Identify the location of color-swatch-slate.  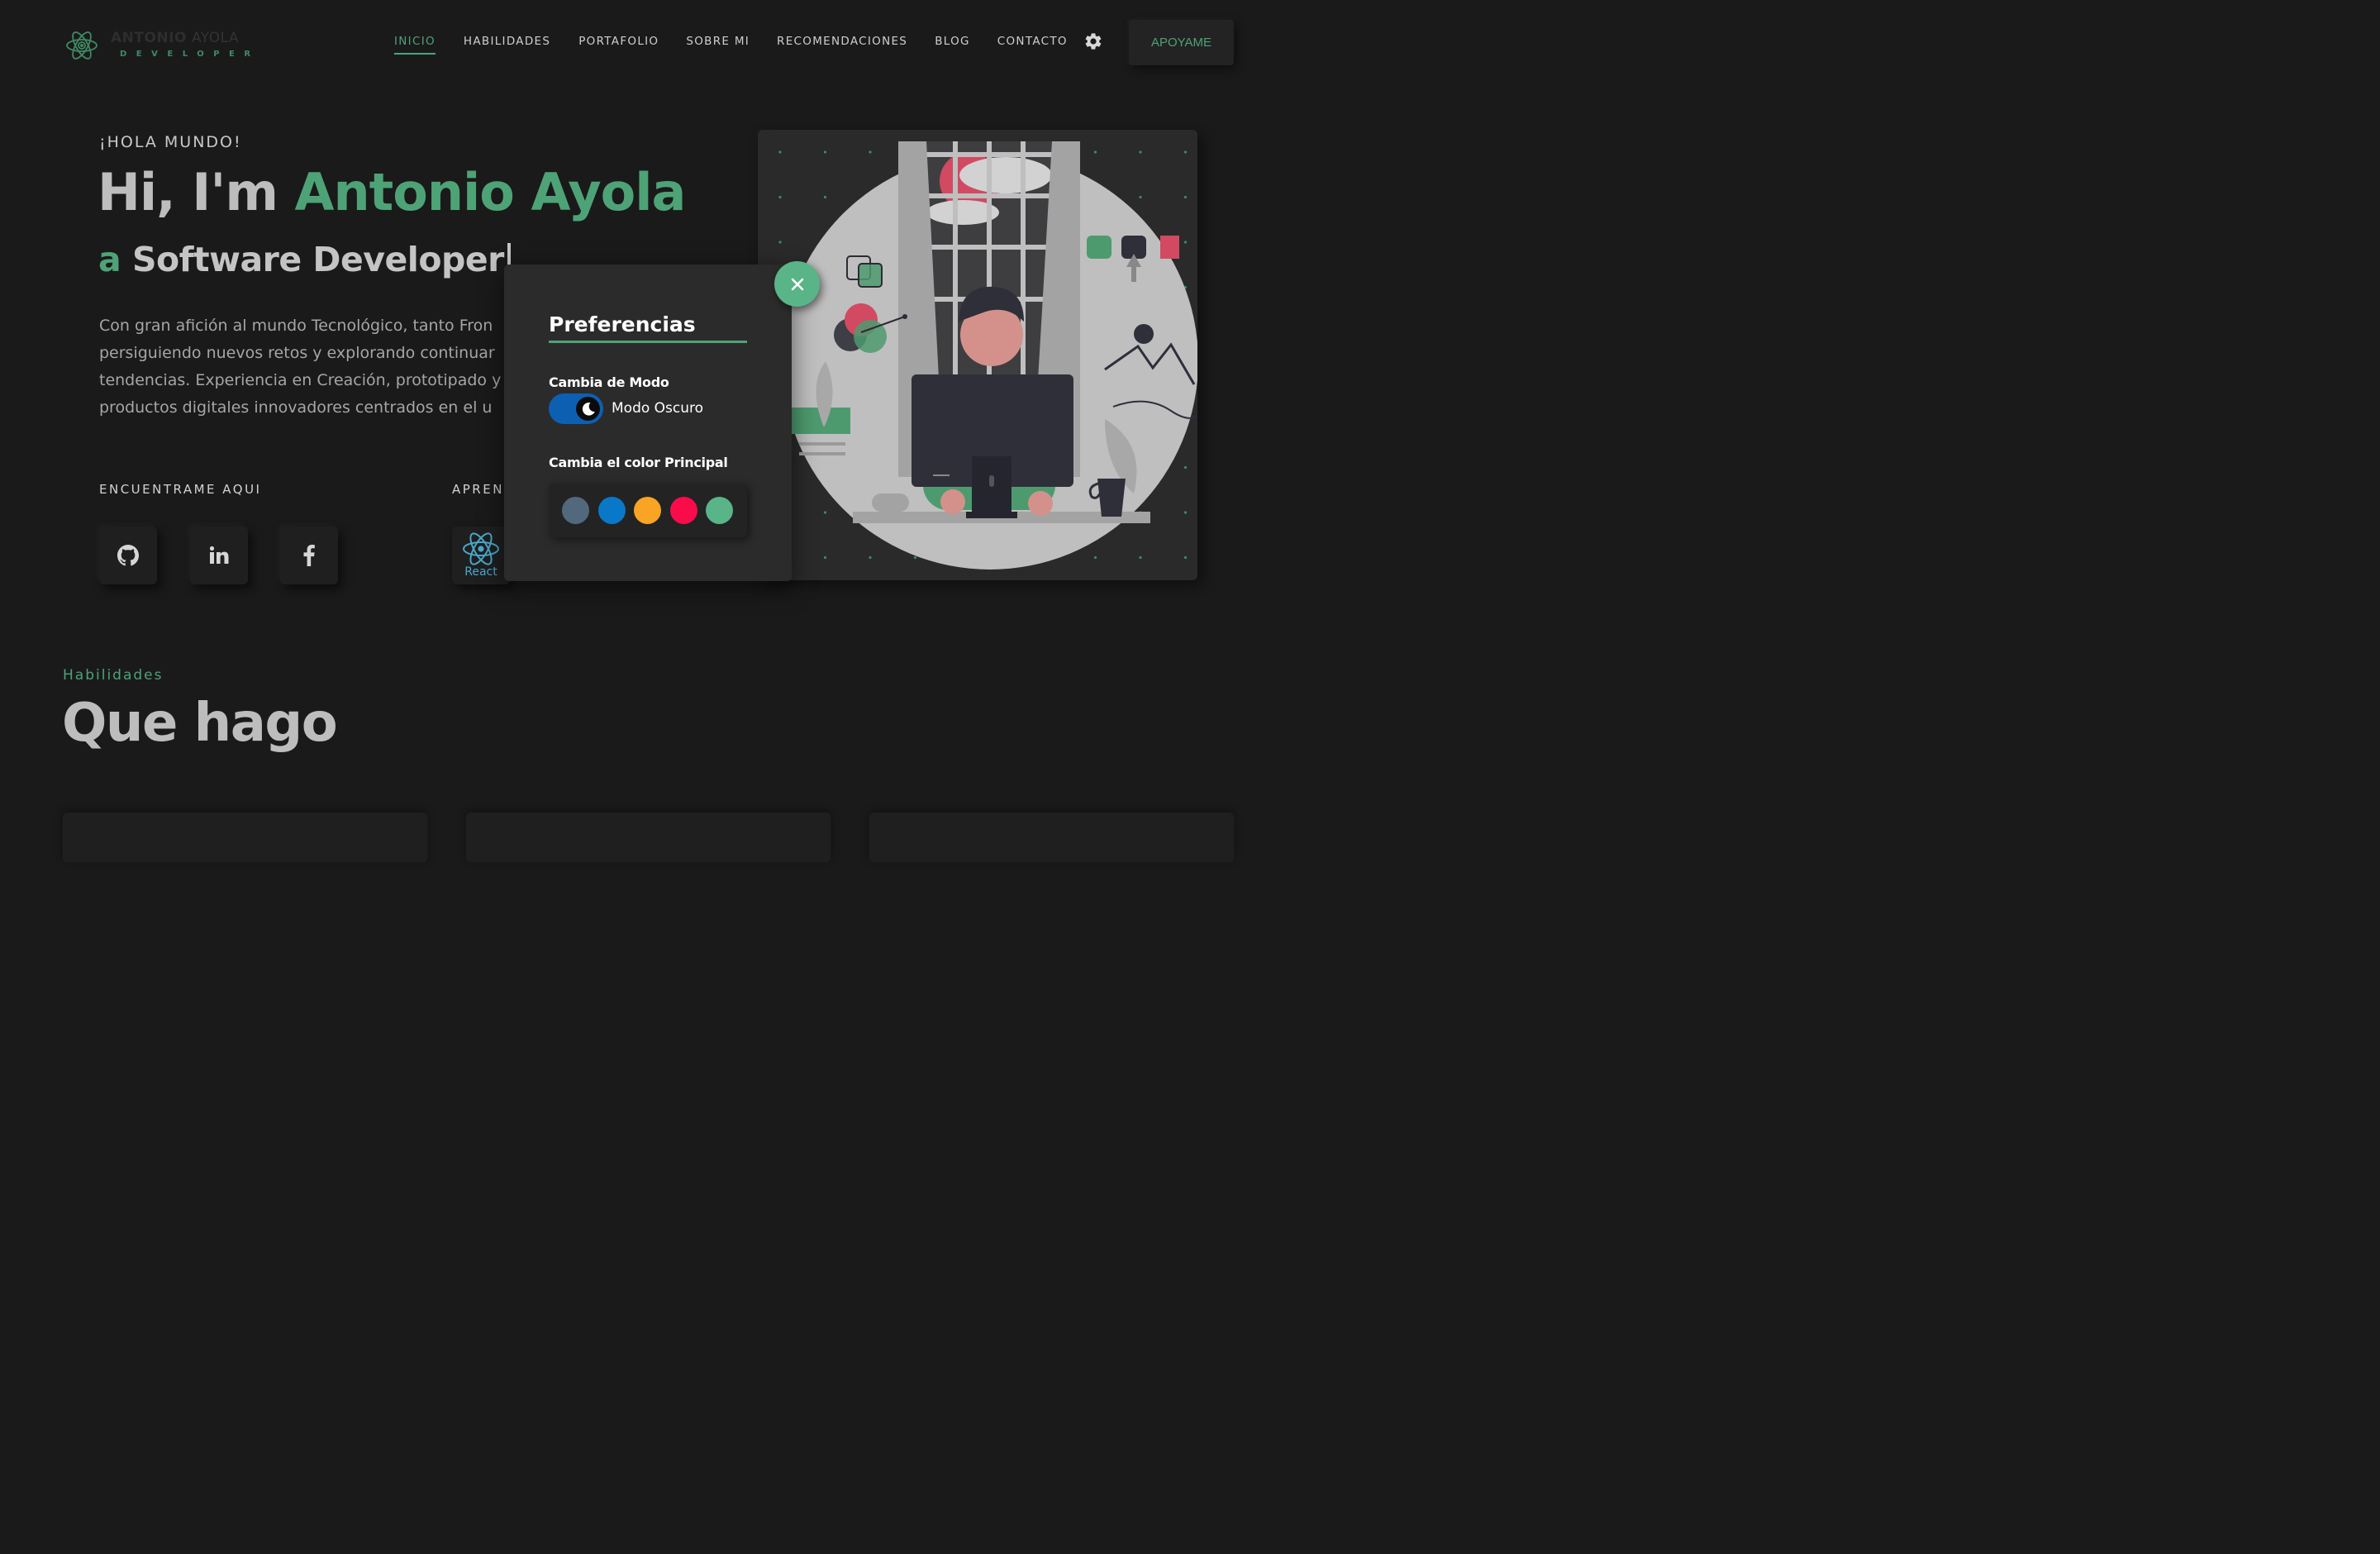
(575, 510).